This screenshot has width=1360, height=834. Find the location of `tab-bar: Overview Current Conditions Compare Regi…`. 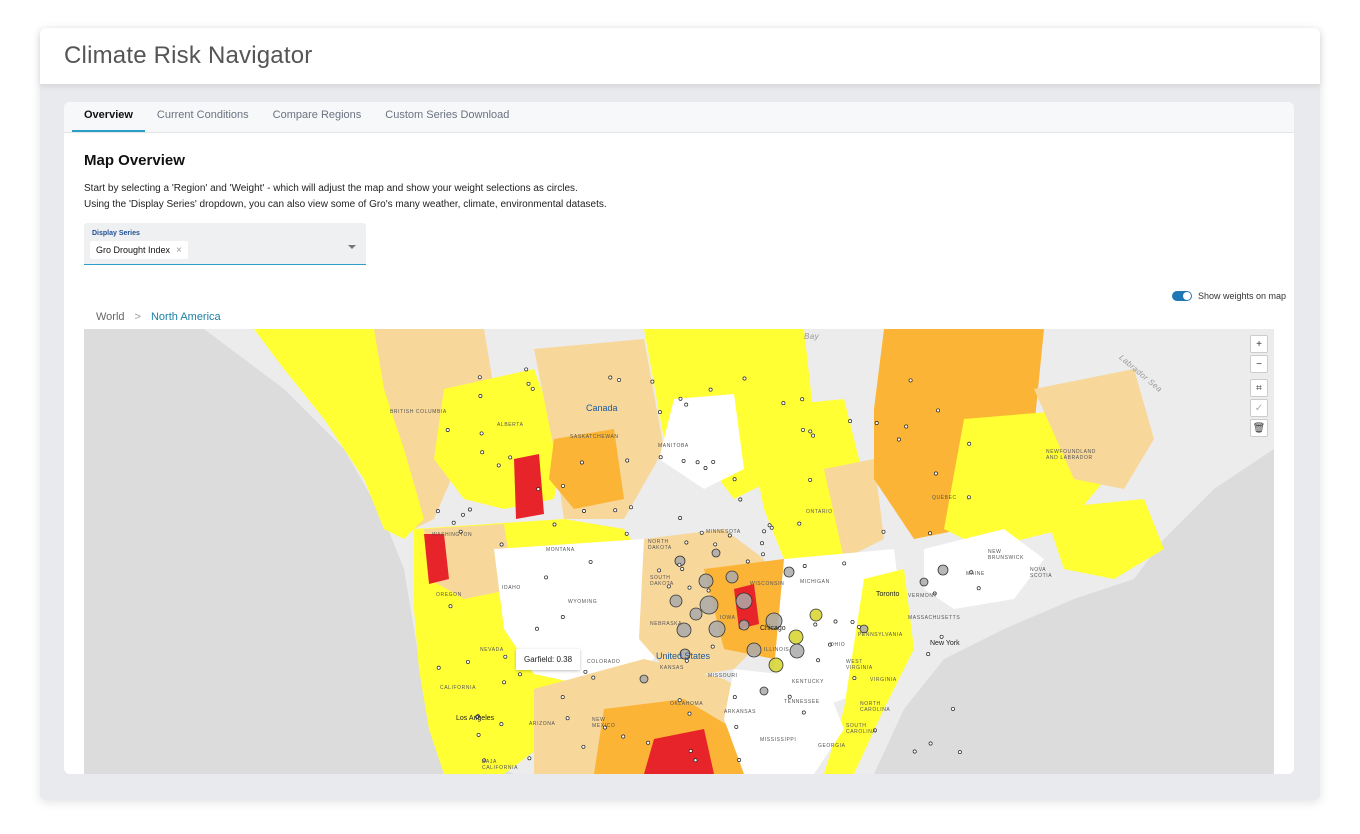

tab-bar: Overview Current Conditions Compare Regi… is located at coordinates (679, 117).